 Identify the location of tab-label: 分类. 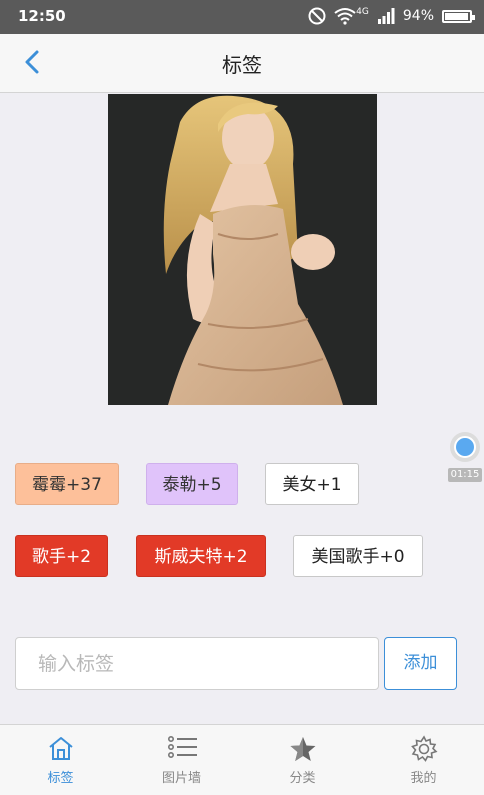
(302, 778).